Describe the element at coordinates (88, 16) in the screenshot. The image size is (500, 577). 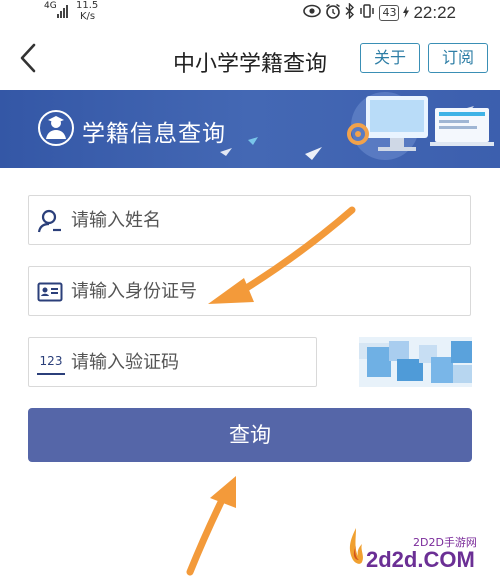
I see `speed-unit: K/s` at that location.